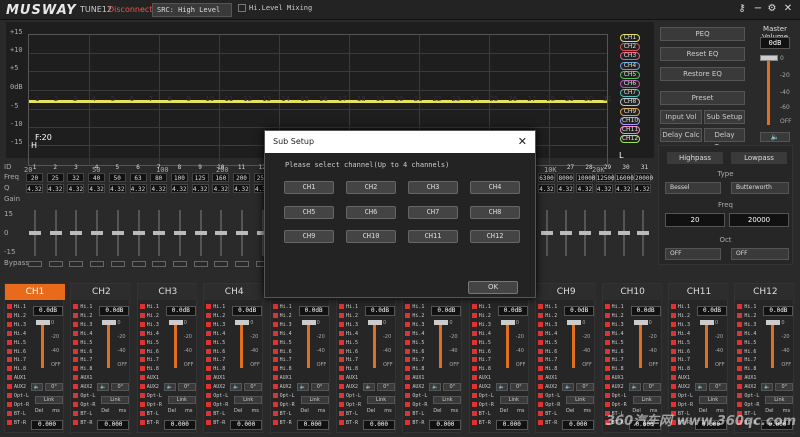  What do you see at coordinates (241, 177) in the screenshot?
I see `band-cell: 200` at bounding box center [241, 177].